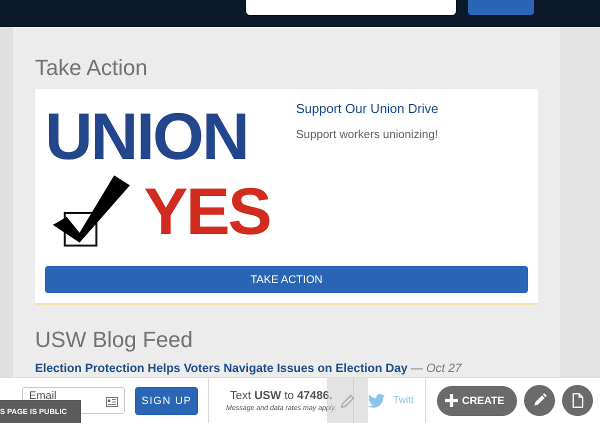 Image resolution: width=600 pixels, height=423 pixels. What do you see at coordinates (207, 211) in the screenshot?
I see `logo-text: YES` at bounding box center [207, 211].